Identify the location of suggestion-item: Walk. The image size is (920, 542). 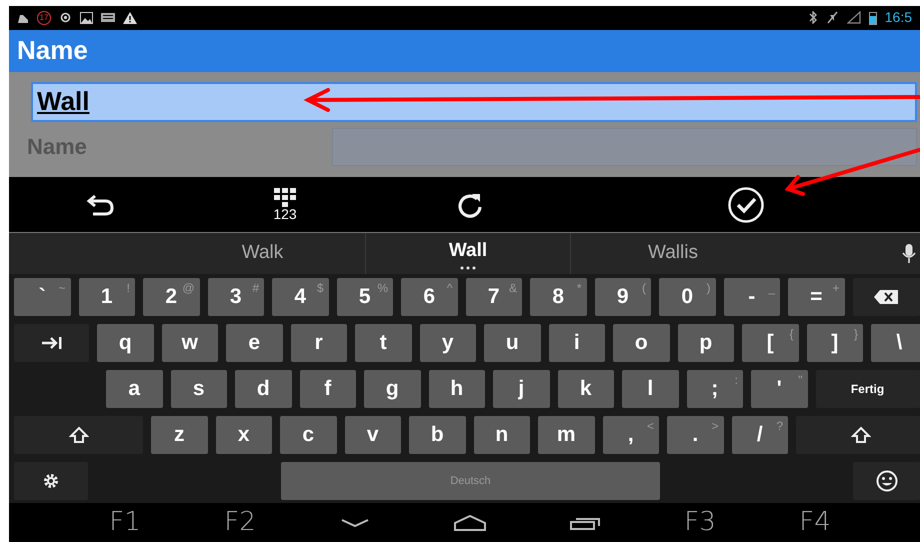
(263, 253).